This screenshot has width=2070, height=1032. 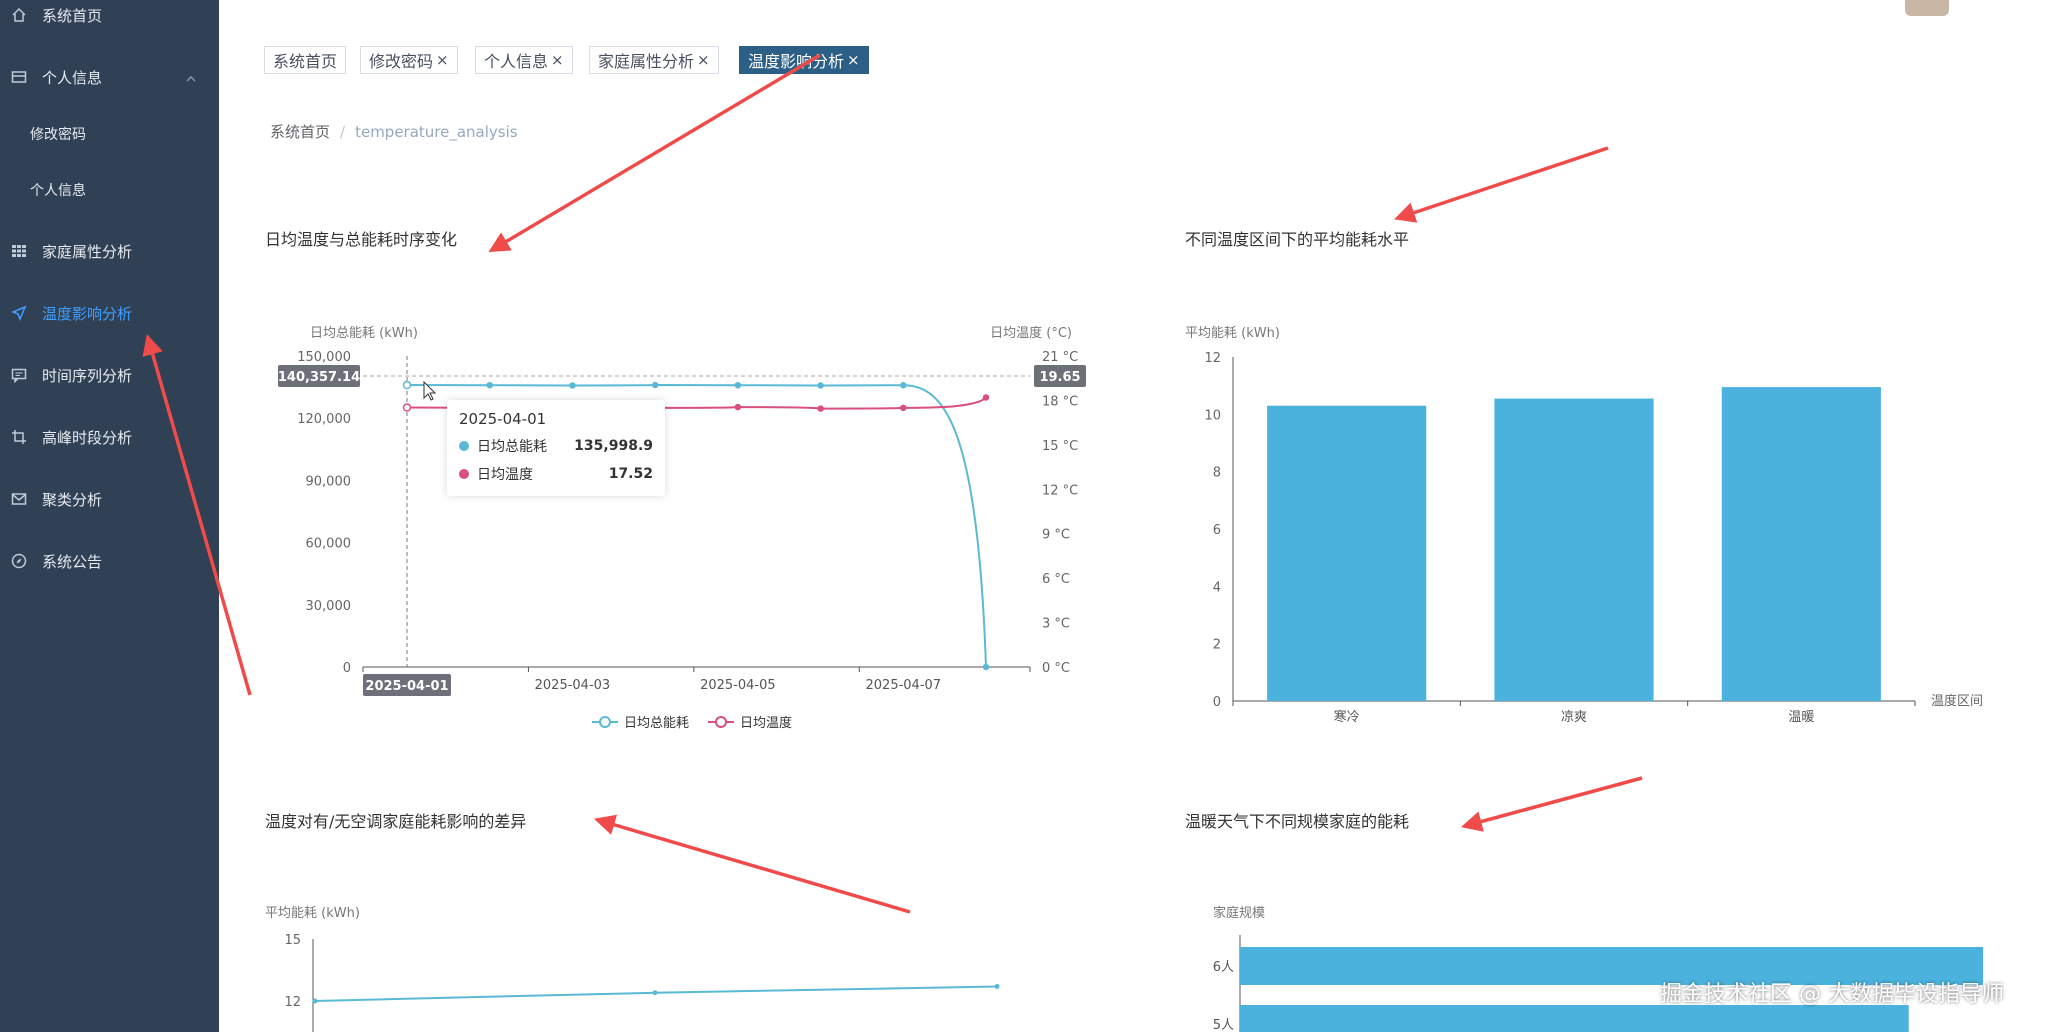 I want to click on watermark: 掘金技术社区 @ 大数据毕设指导师, so click(x=1832, y=994).